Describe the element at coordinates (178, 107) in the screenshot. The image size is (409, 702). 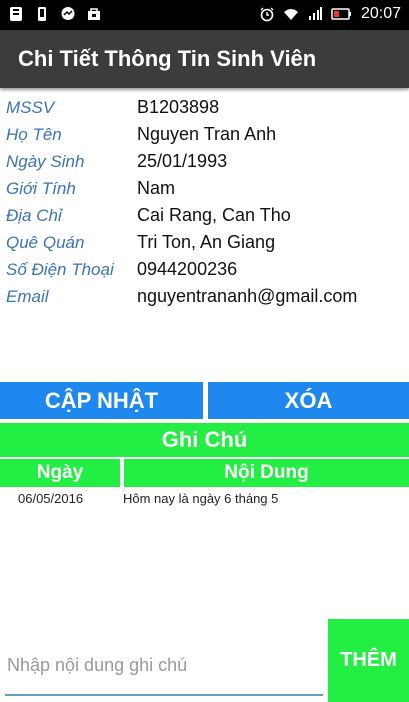
I see `info-value: B1203898` at that location.